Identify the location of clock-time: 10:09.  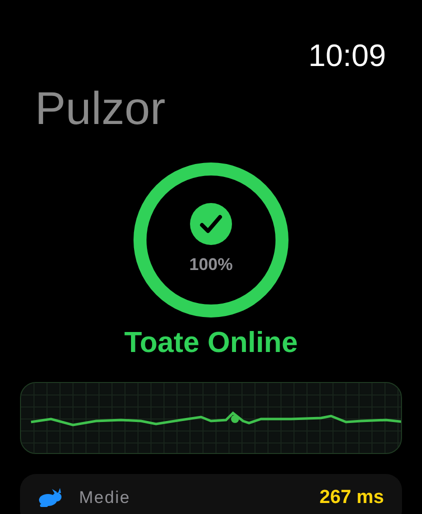
(347, 55).